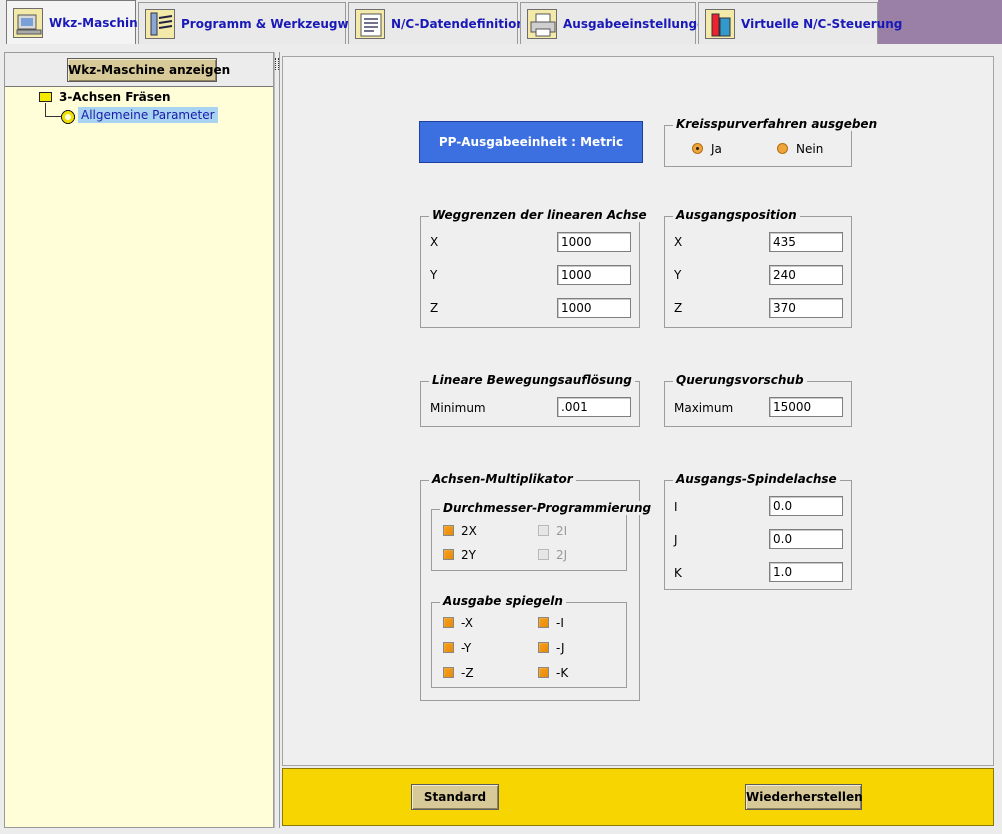  I want to click on limit-y-label: Y, so click(434, 275).